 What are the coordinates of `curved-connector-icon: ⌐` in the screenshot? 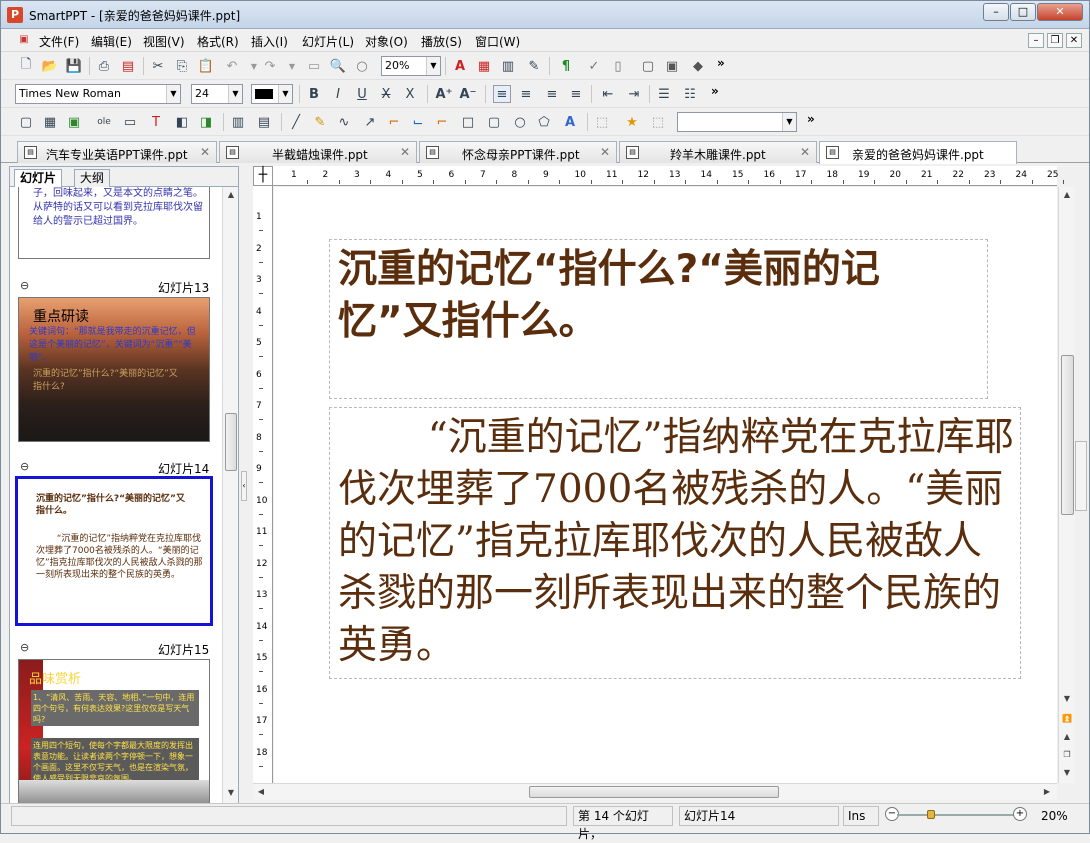 It's located at (442, 122).